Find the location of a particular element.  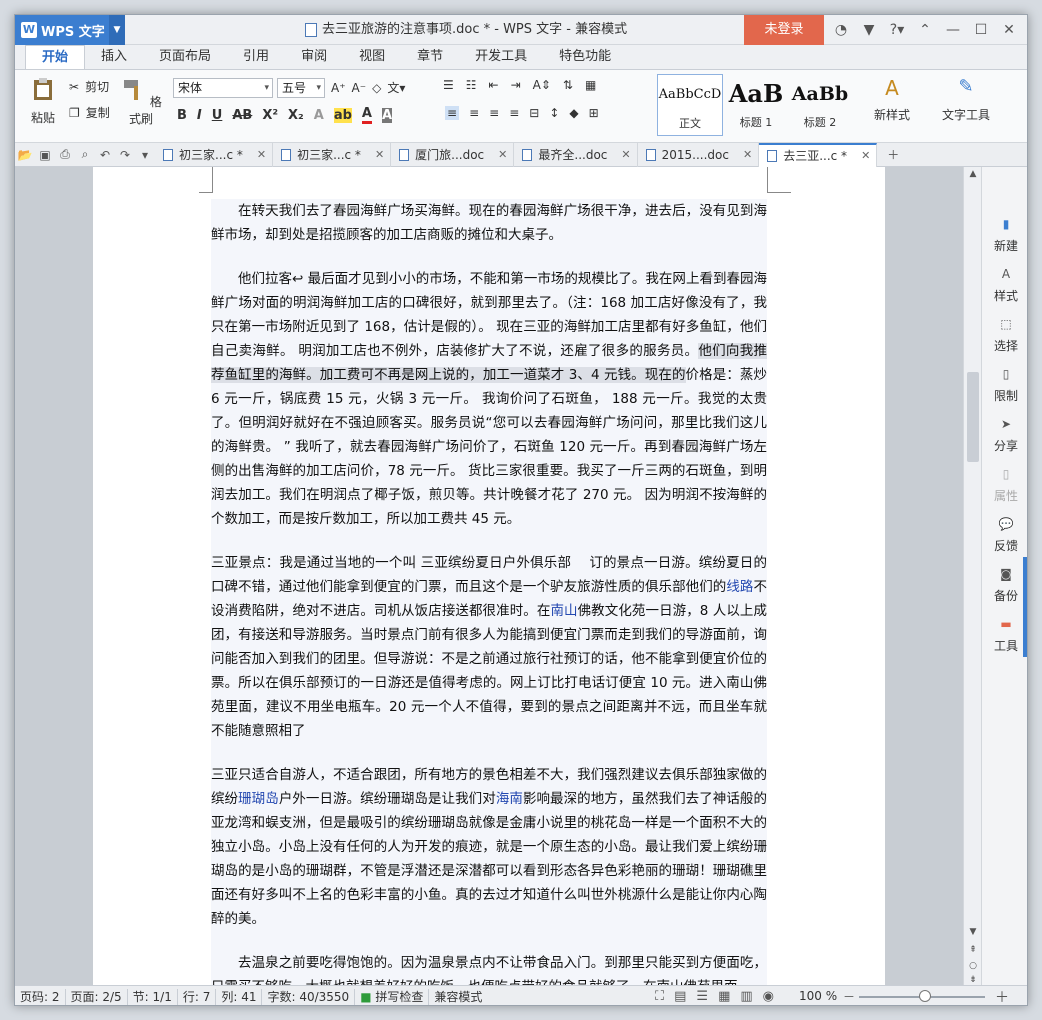

increase-indent-icon: ⇥ is located at coordinates (516, 85).